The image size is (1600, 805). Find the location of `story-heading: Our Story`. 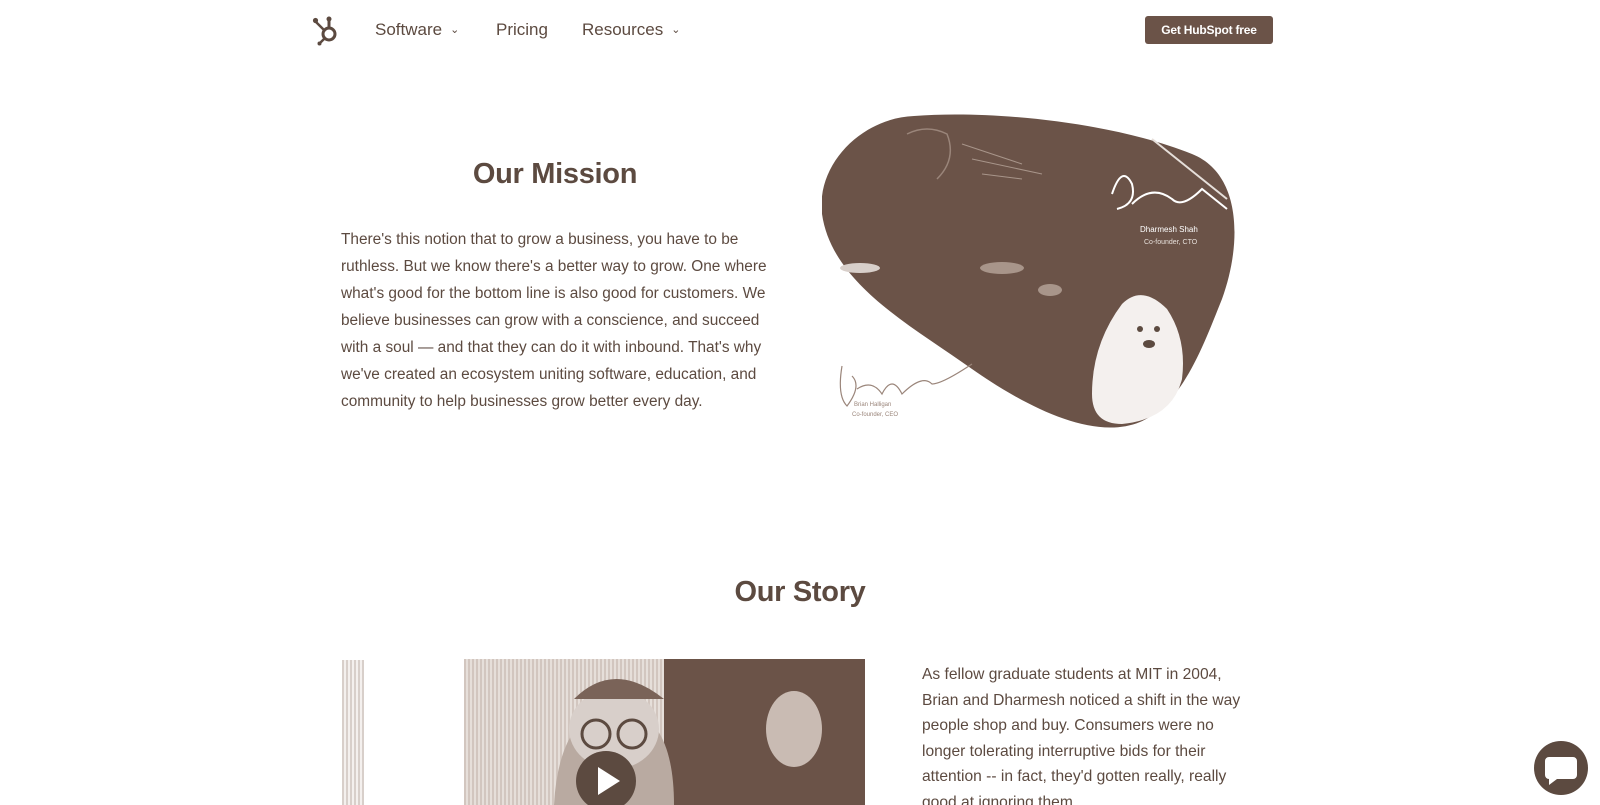

story-heading: Our Story is located at coordinates (800, 592).